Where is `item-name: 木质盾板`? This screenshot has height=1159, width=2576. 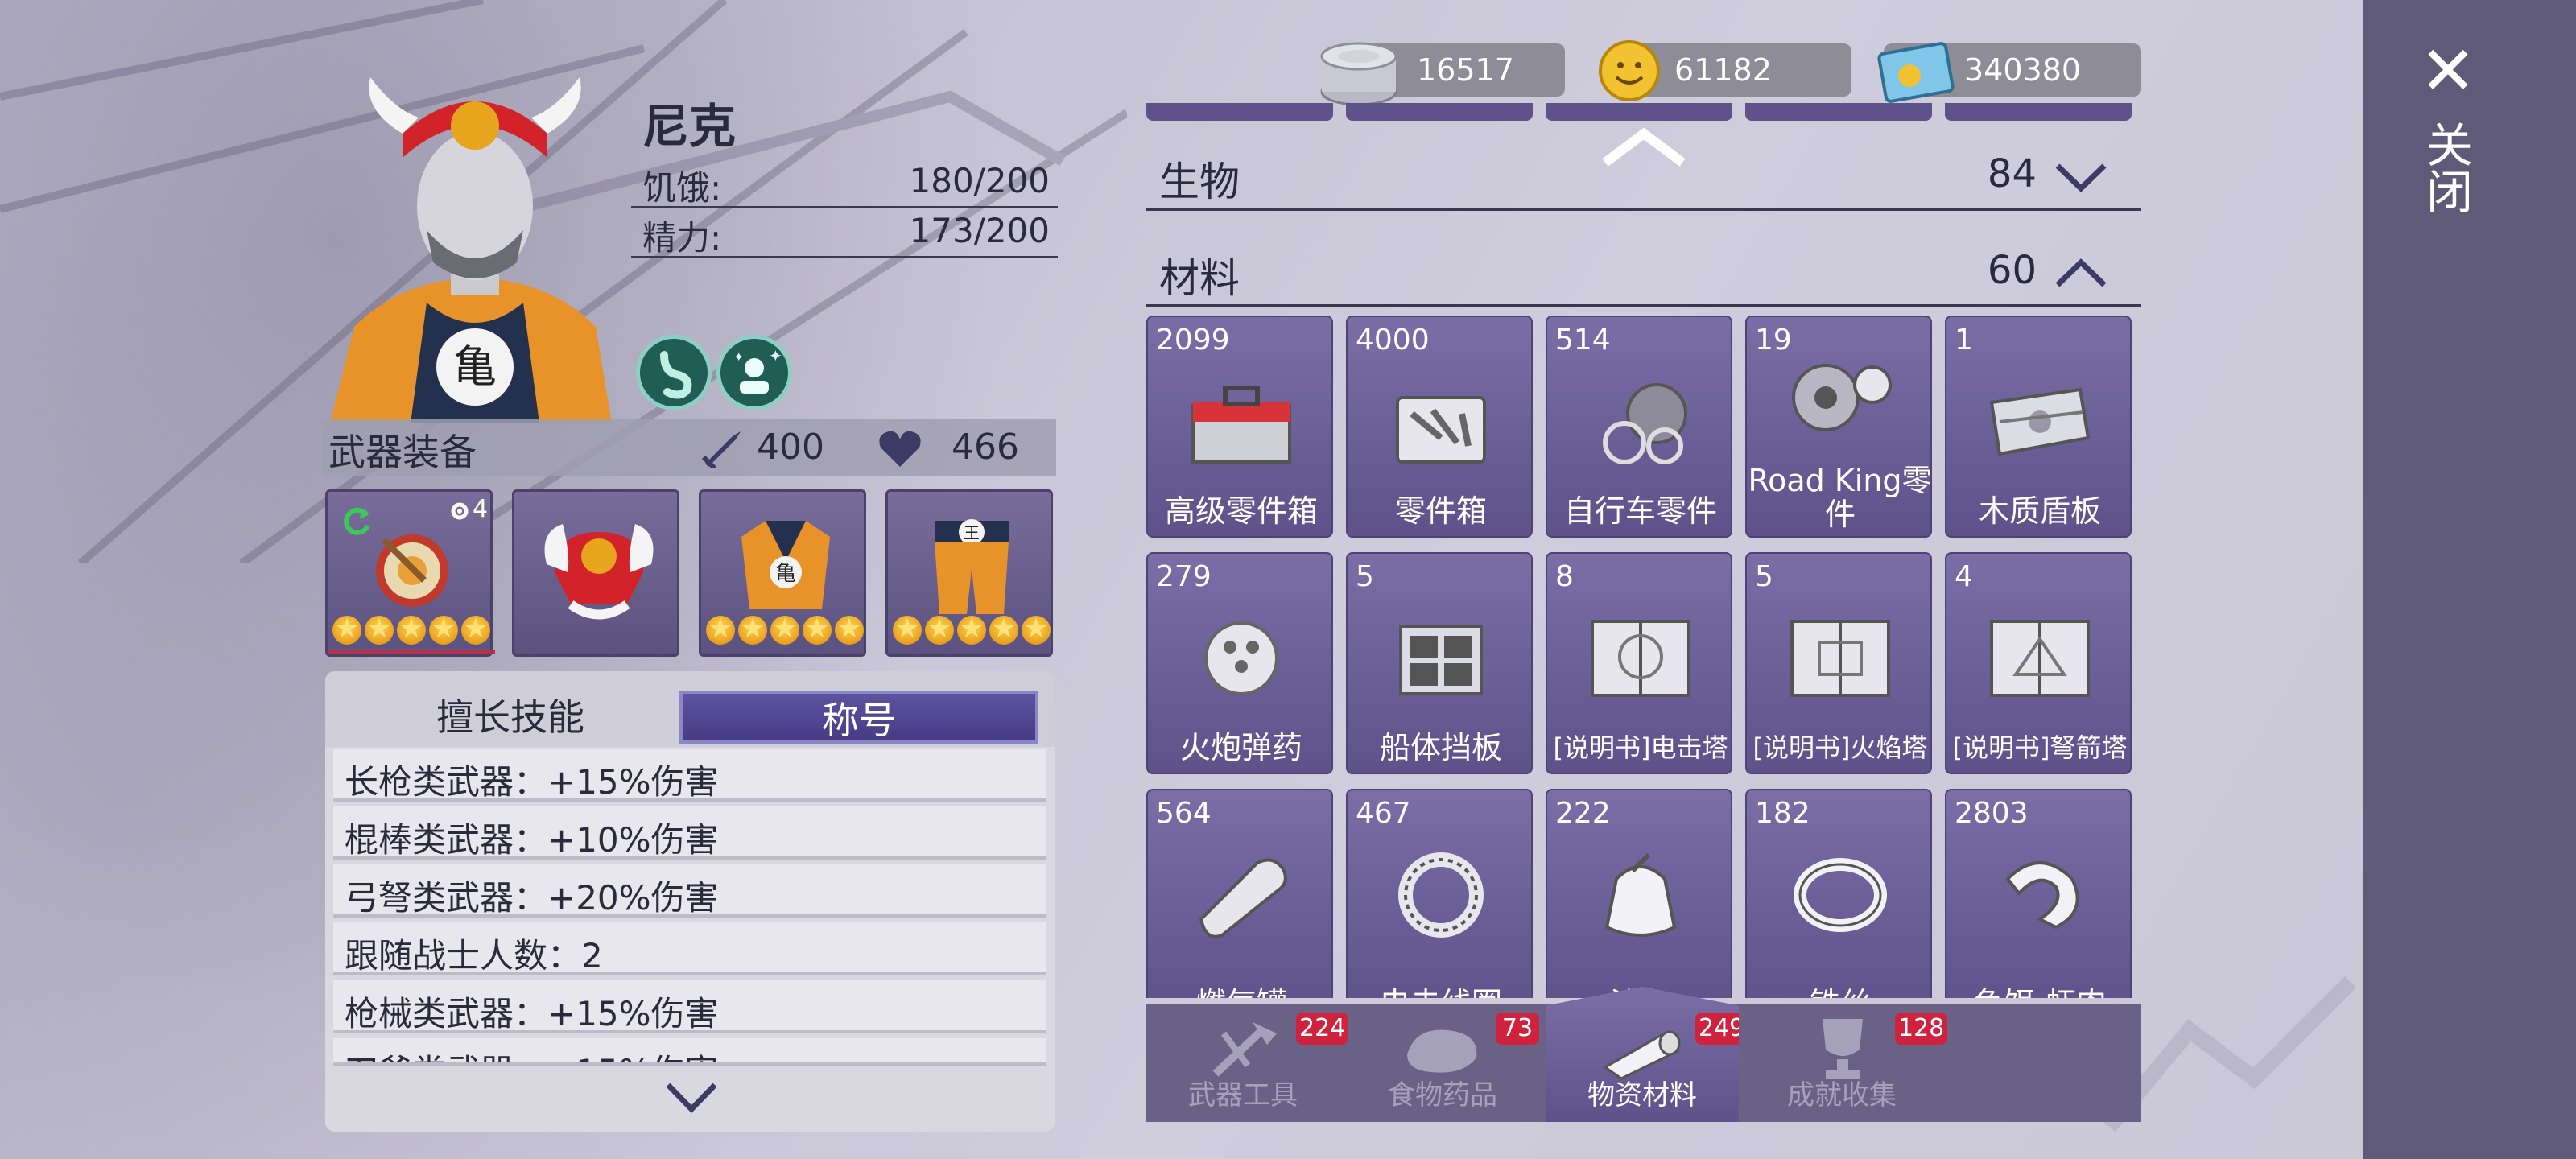 item-name: 木质盾板 is located at coordinates (2039, 511).